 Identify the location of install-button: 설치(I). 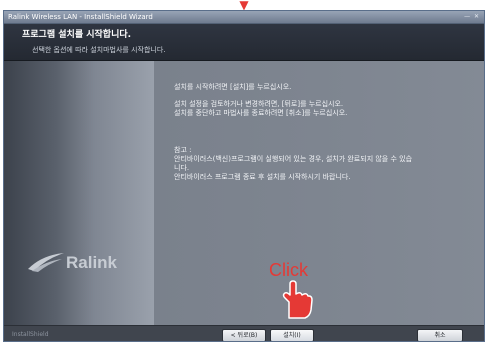
(292, 335).